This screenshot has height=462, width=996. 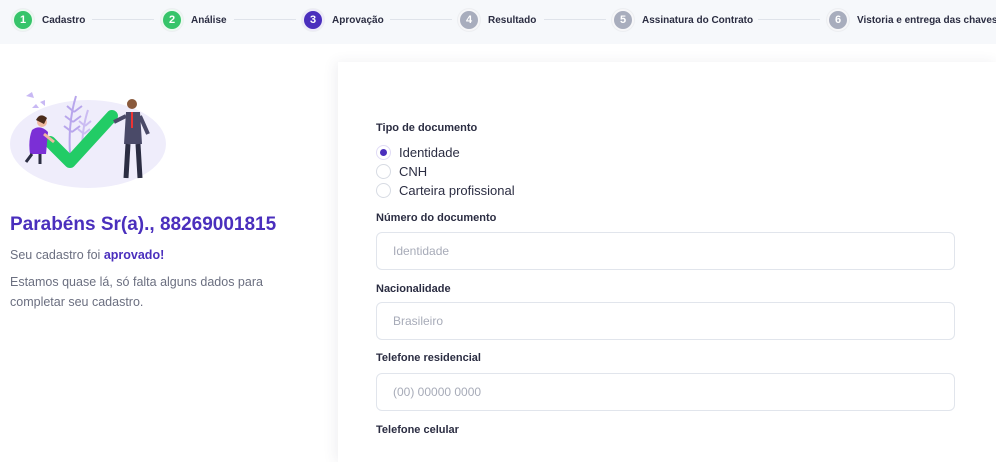 What do you see at coordinates (172, 20) in the screenshot?
I see `step-number: 2` at bounding box center [172, 20].